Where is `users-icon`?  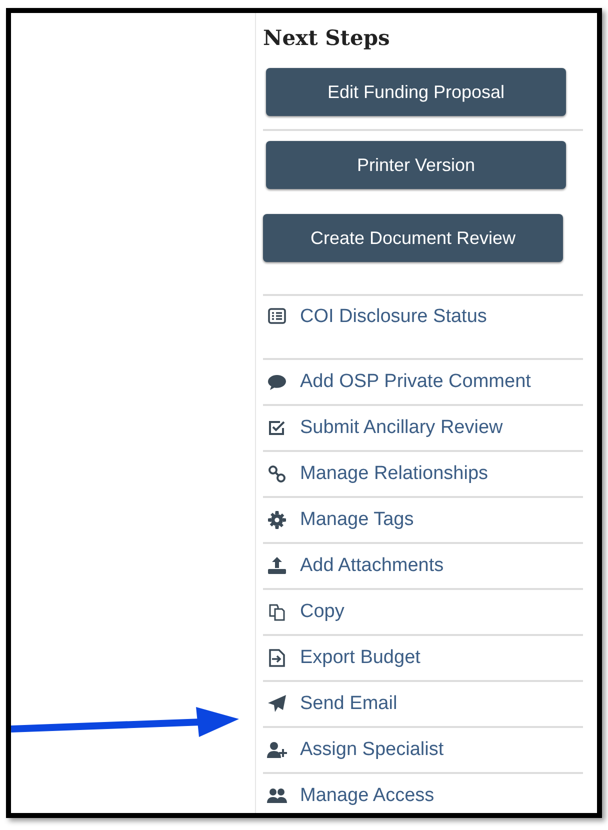 users-icon is located at coordinates (277, 796).